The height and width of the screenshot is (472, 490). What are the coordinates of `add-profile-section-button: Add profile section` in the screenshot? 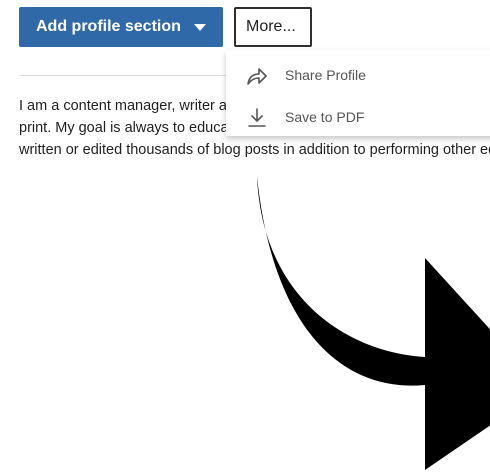 It's located at (121, 27).